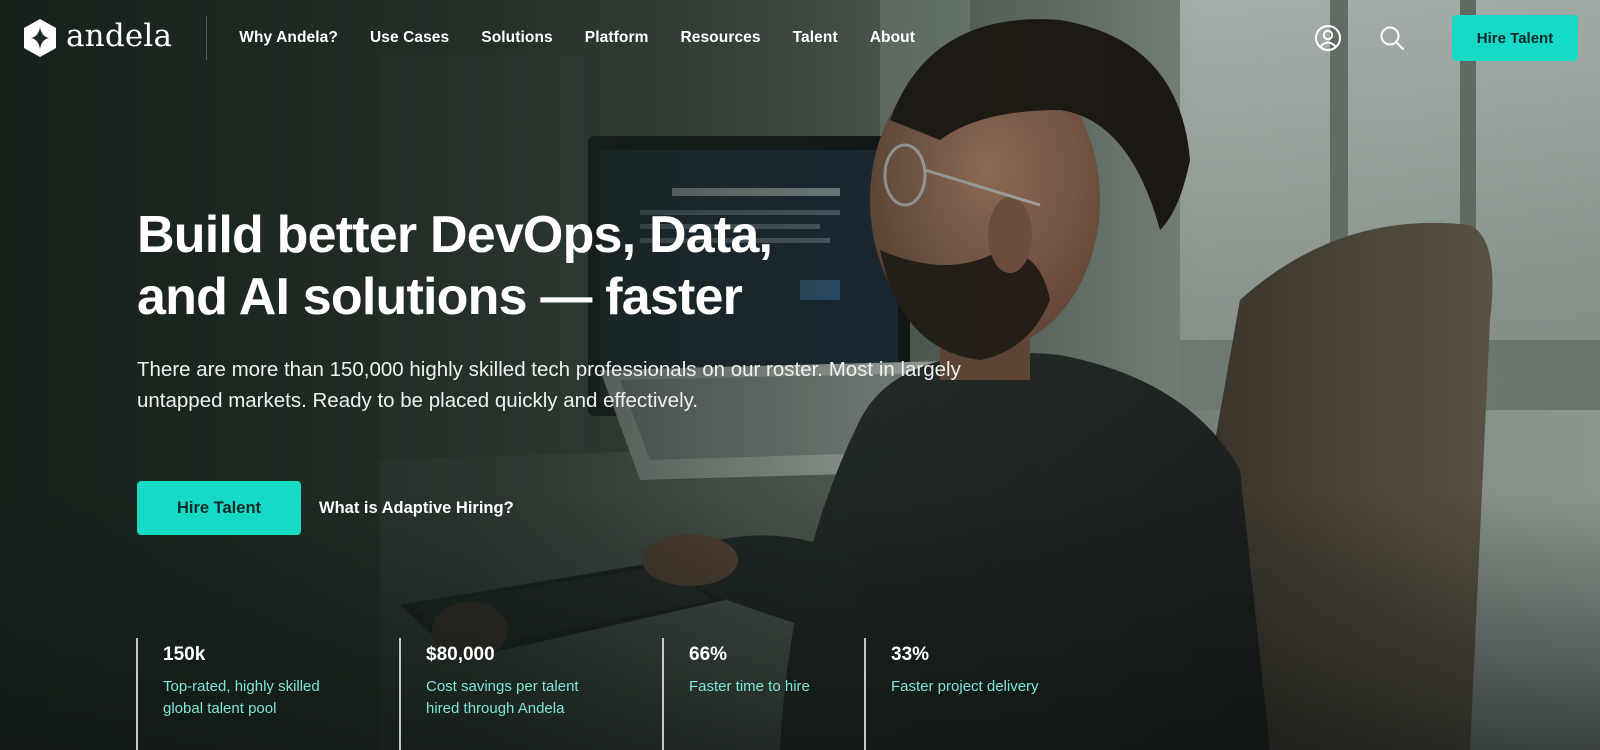  Describe the element at coordinates (184, 654) in the screenshot. I see `stat-value: 150k` at that location.